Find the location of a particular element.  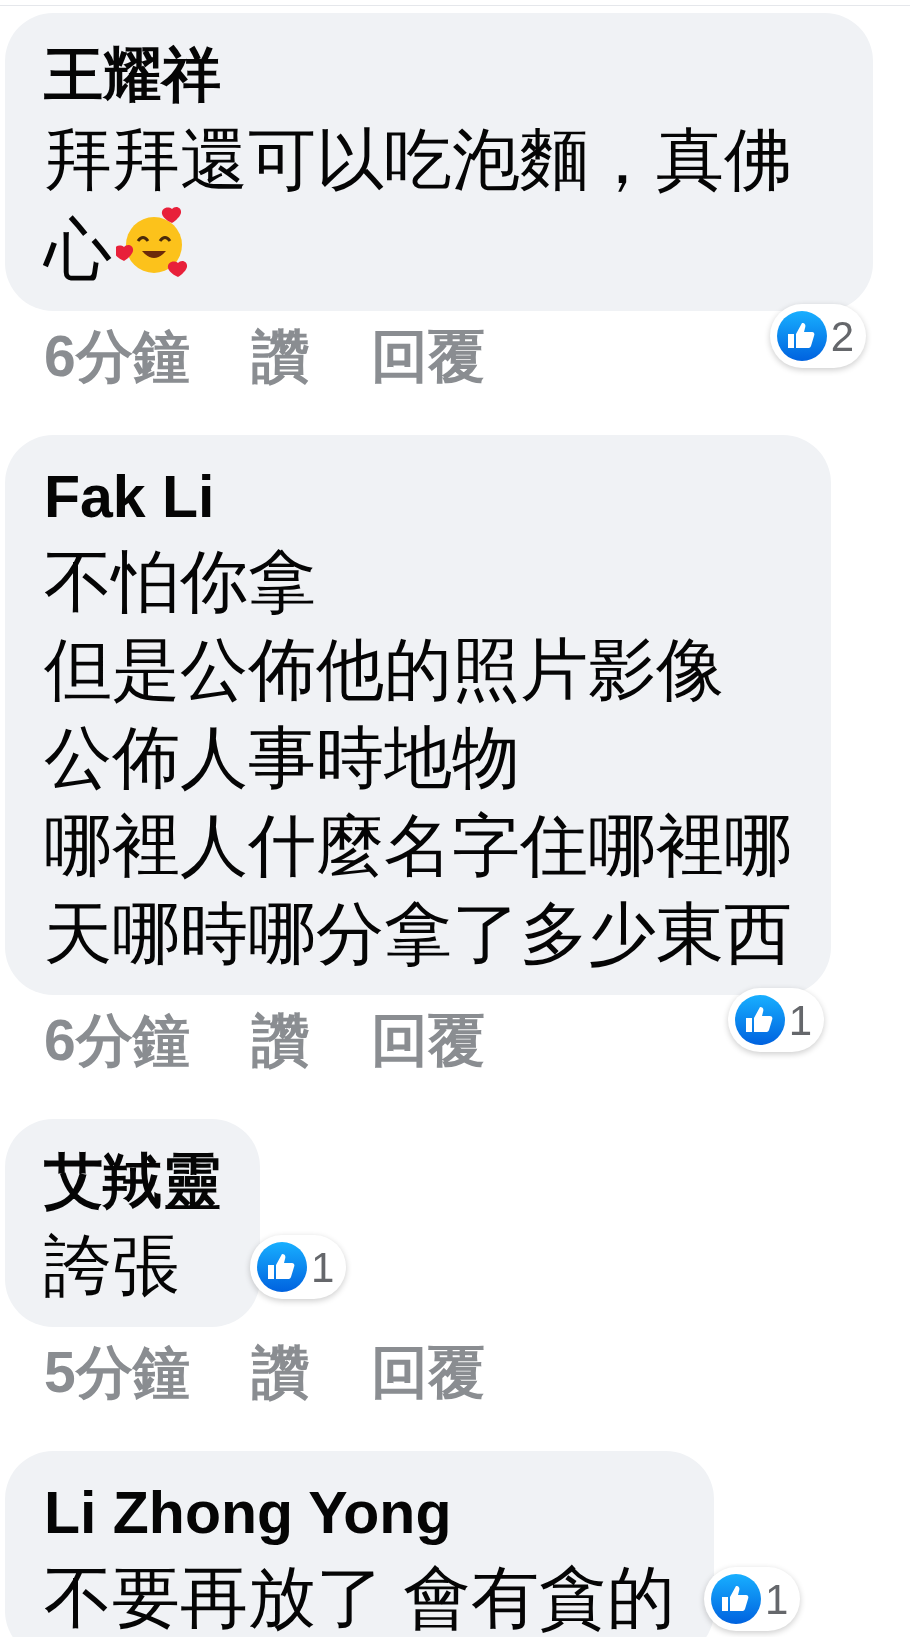

reaction-count: 2 is located at coordinates (817, 336).